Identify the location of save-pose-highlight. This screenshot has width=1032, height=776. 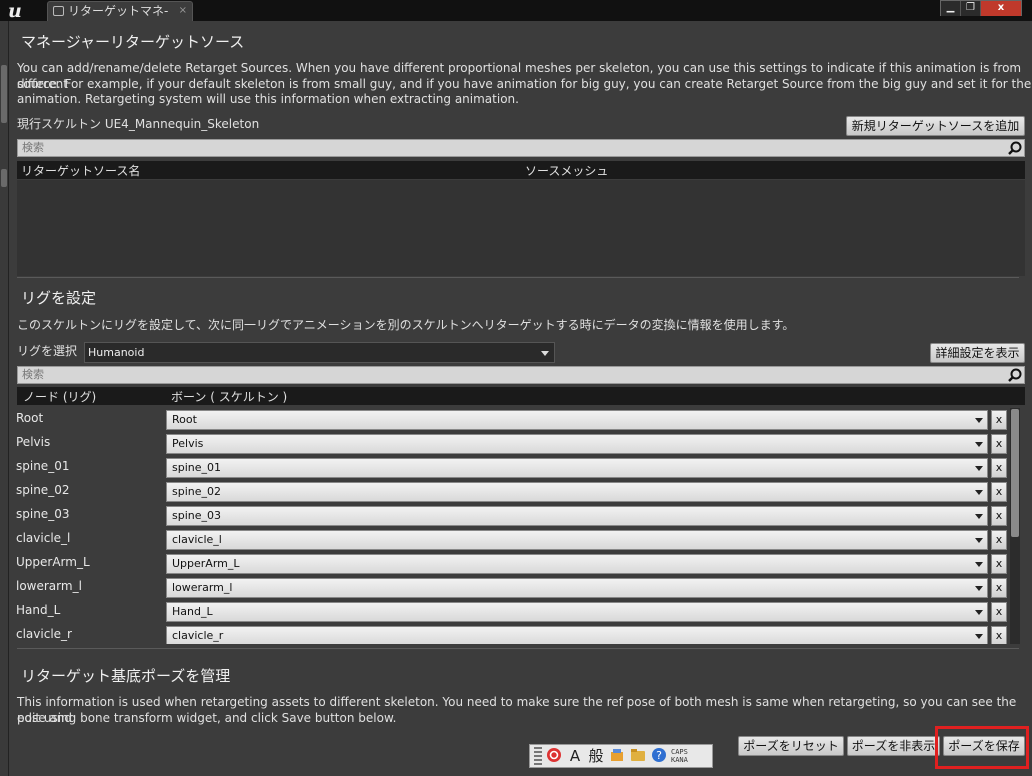
(982, 747).